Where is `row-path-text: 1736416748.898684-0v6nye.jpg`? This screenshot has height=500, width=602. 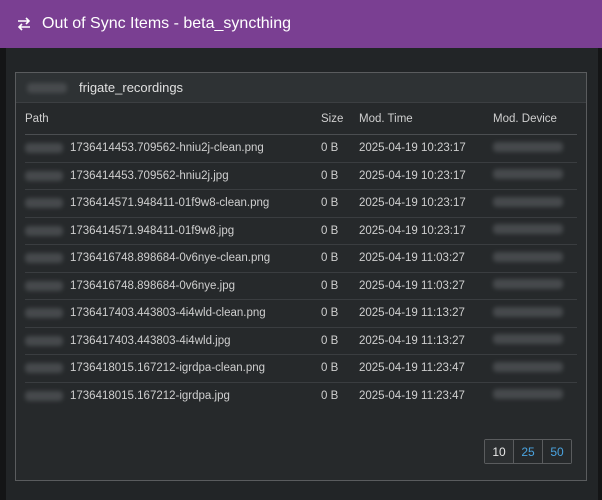 row-path-text: 1736416748.898684-0v6nye.jpg is located at coordinates (152, 285).